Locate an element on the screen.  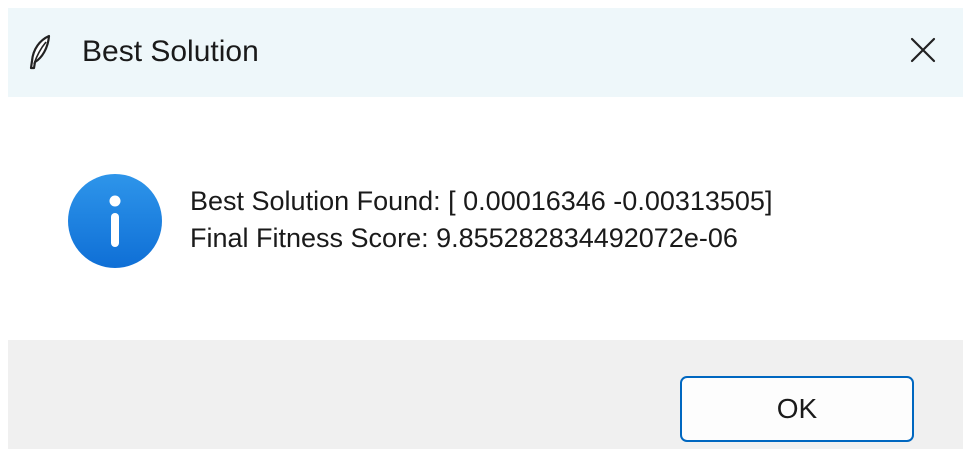
info-icon is located at coordinates (115, 221).